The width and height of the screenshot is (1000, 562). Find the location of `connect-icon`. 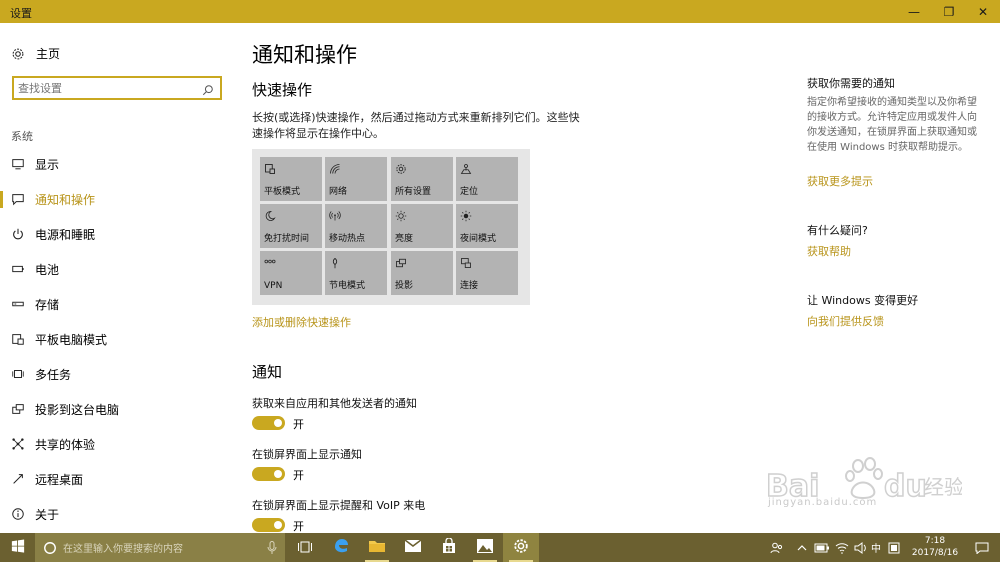

connect-icon is located at coordinates (467, 261).